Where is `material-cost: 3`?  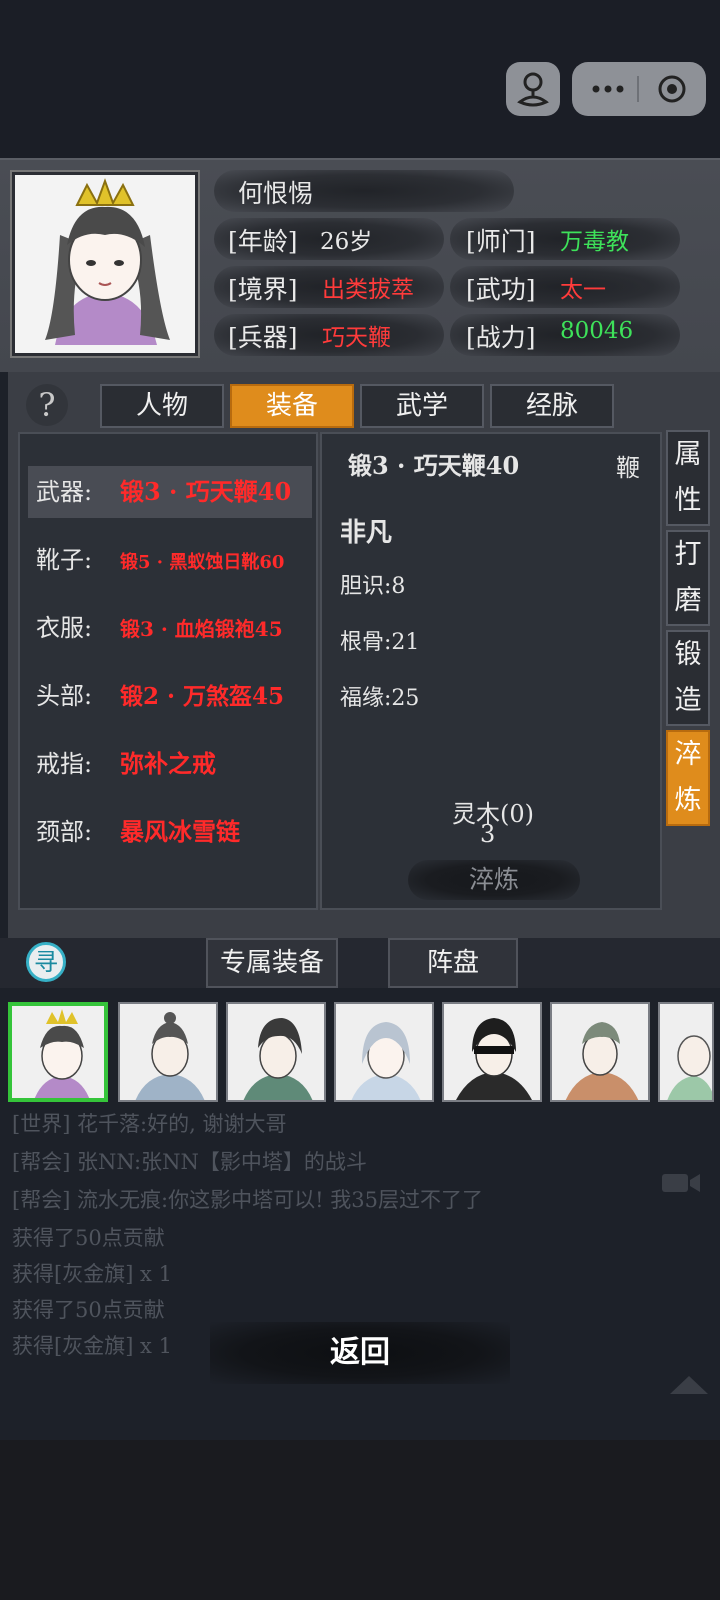 material-cost: 3 is located at coordinates (488, 834).